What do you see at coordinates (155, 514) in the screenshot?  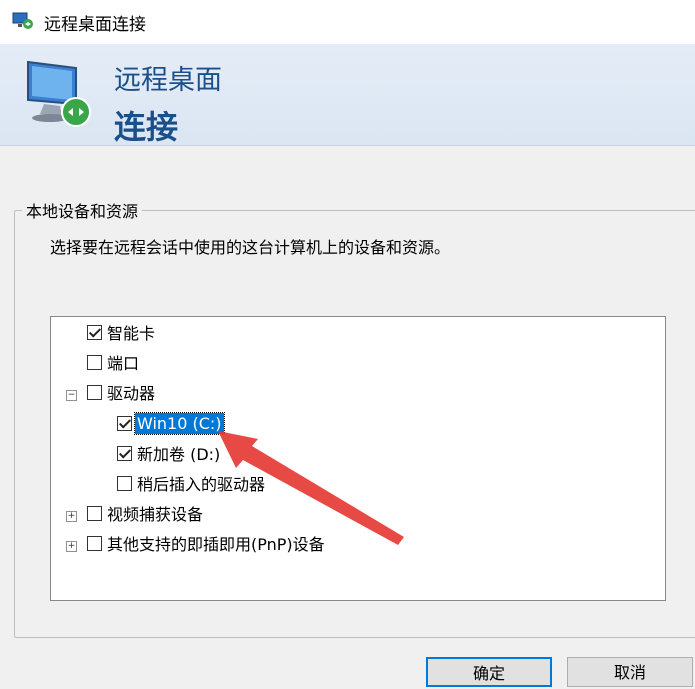 I see `tree-item-label: 视频捕获设备` at bounding box center [155, 514].